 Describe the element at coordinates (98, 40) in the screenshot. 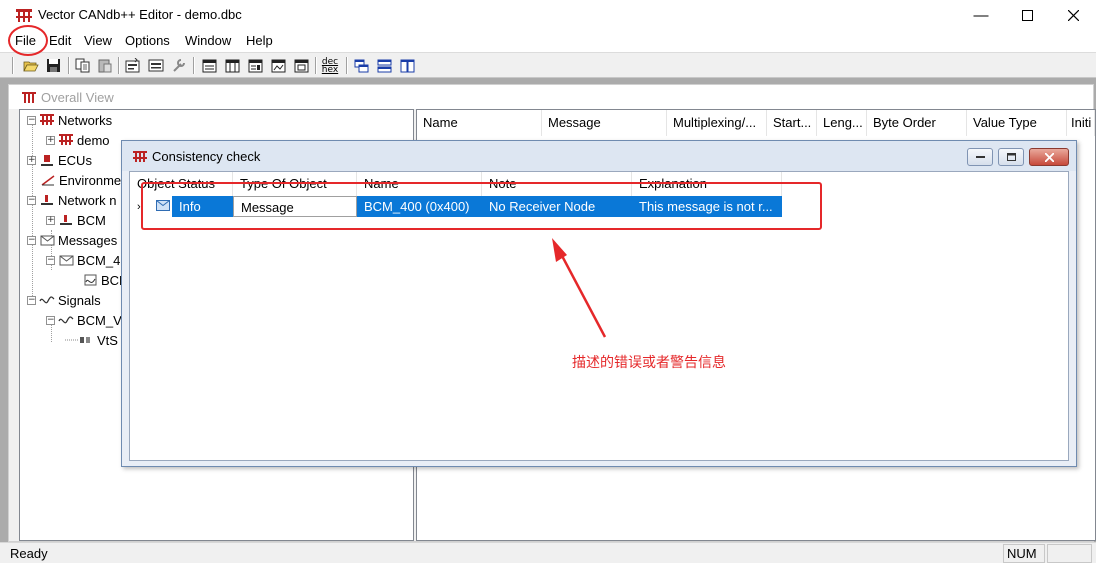

I see `menu-view: View` at that location.